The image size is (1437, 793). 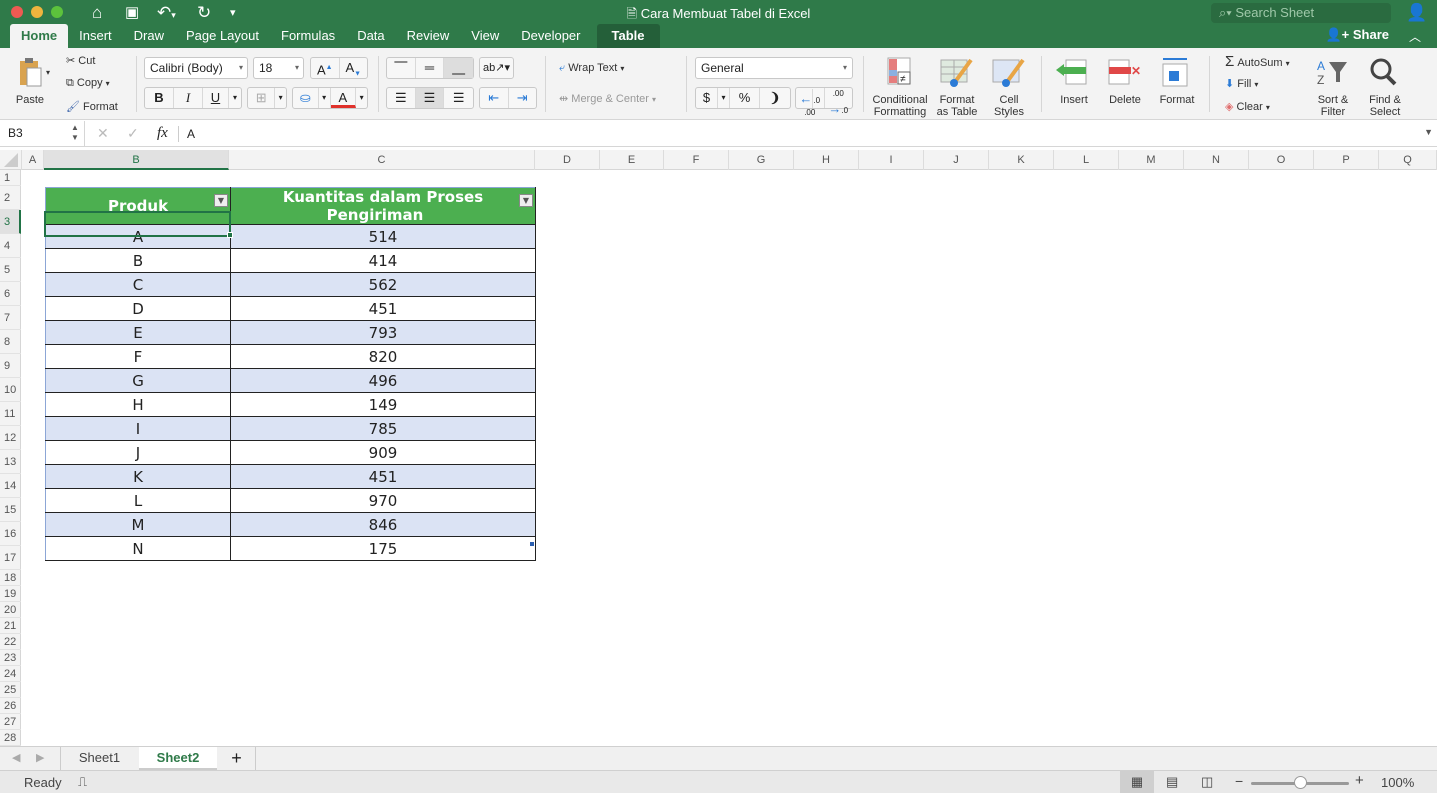 What do you see at coordinates (1239, 781) in the screenshot?
I see `zoom-out-button: −` at bounding box center [1239, 781].